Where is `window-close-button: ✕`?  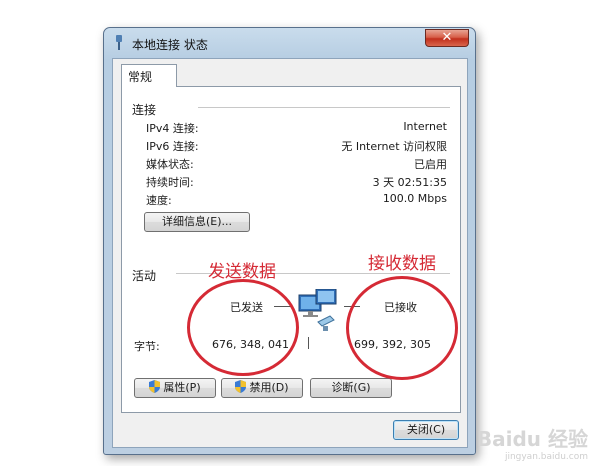
window-close-button: ✕ is located at coordinates (447, 38).